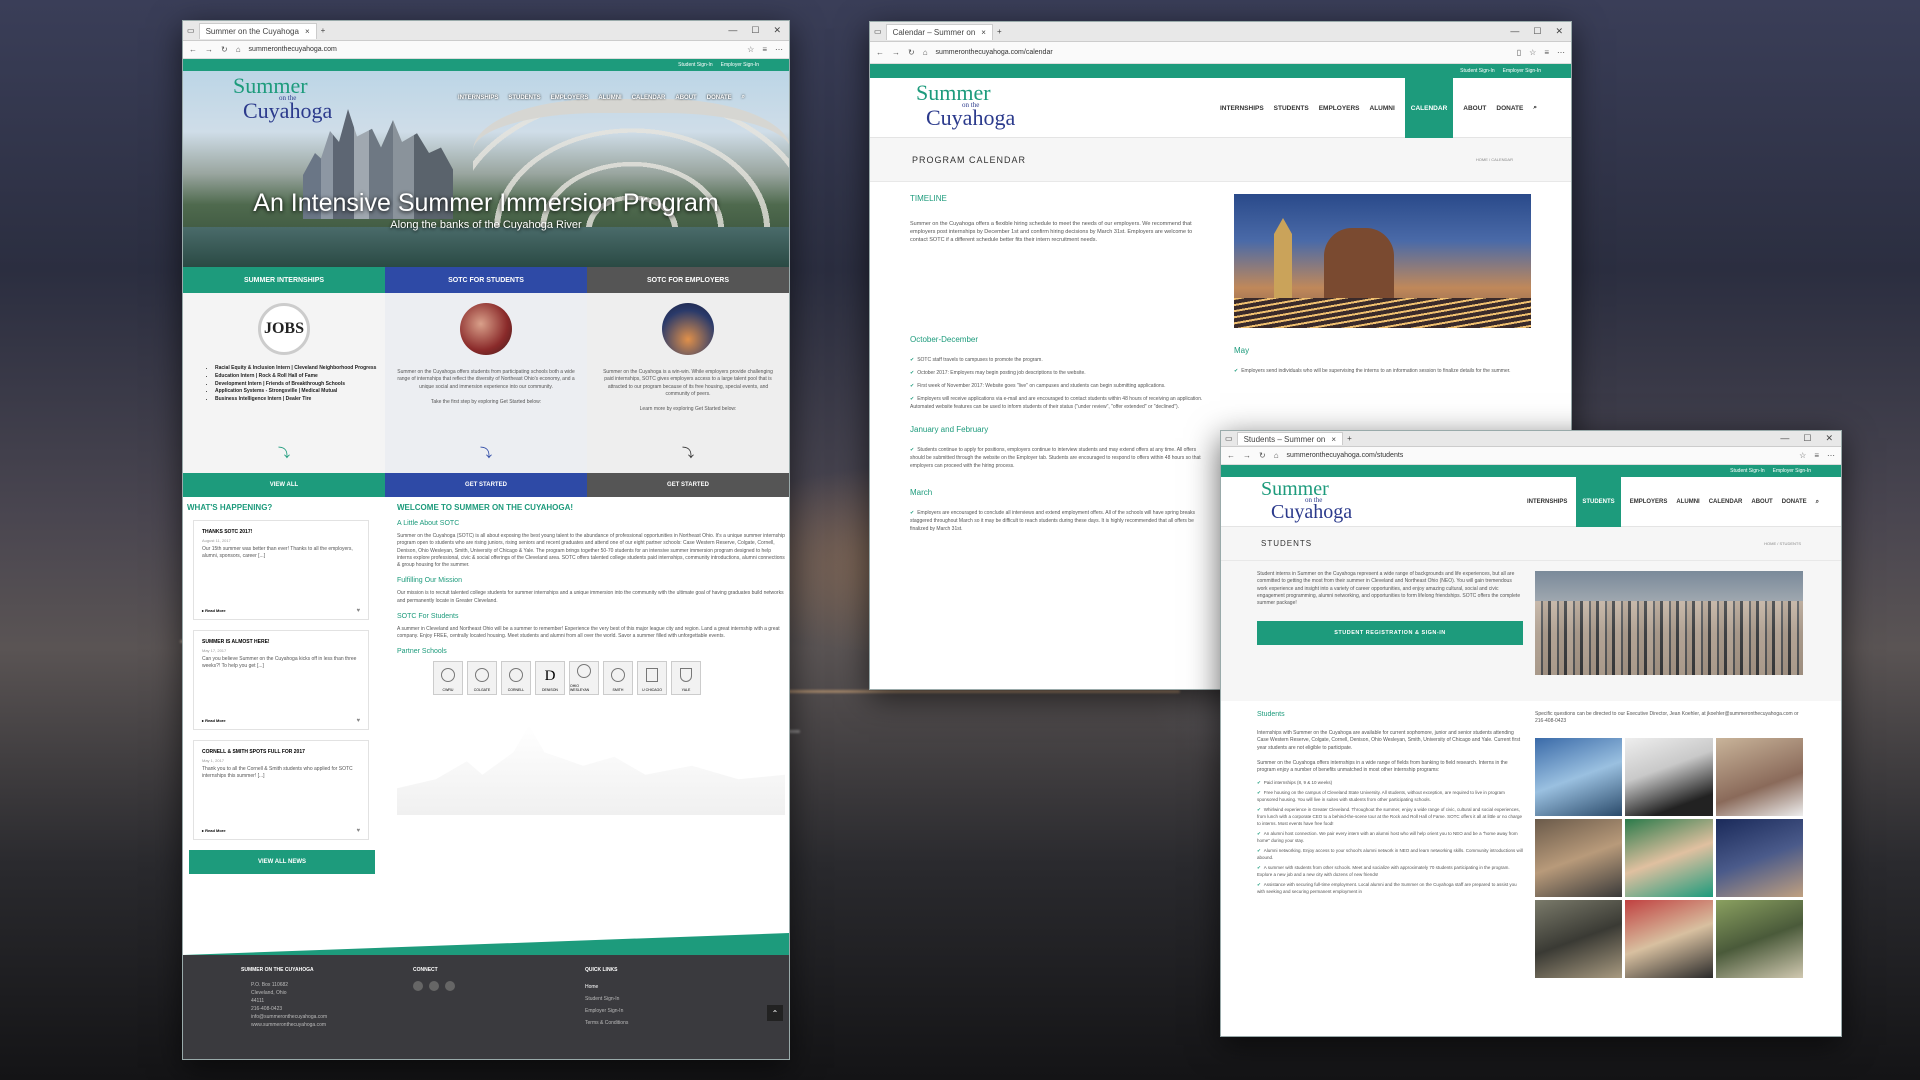 The height and width of the screenshot is (1080, 1920). I want to click on footer-email: info@summeronthecuyahoga.com, so click(332, 1017).